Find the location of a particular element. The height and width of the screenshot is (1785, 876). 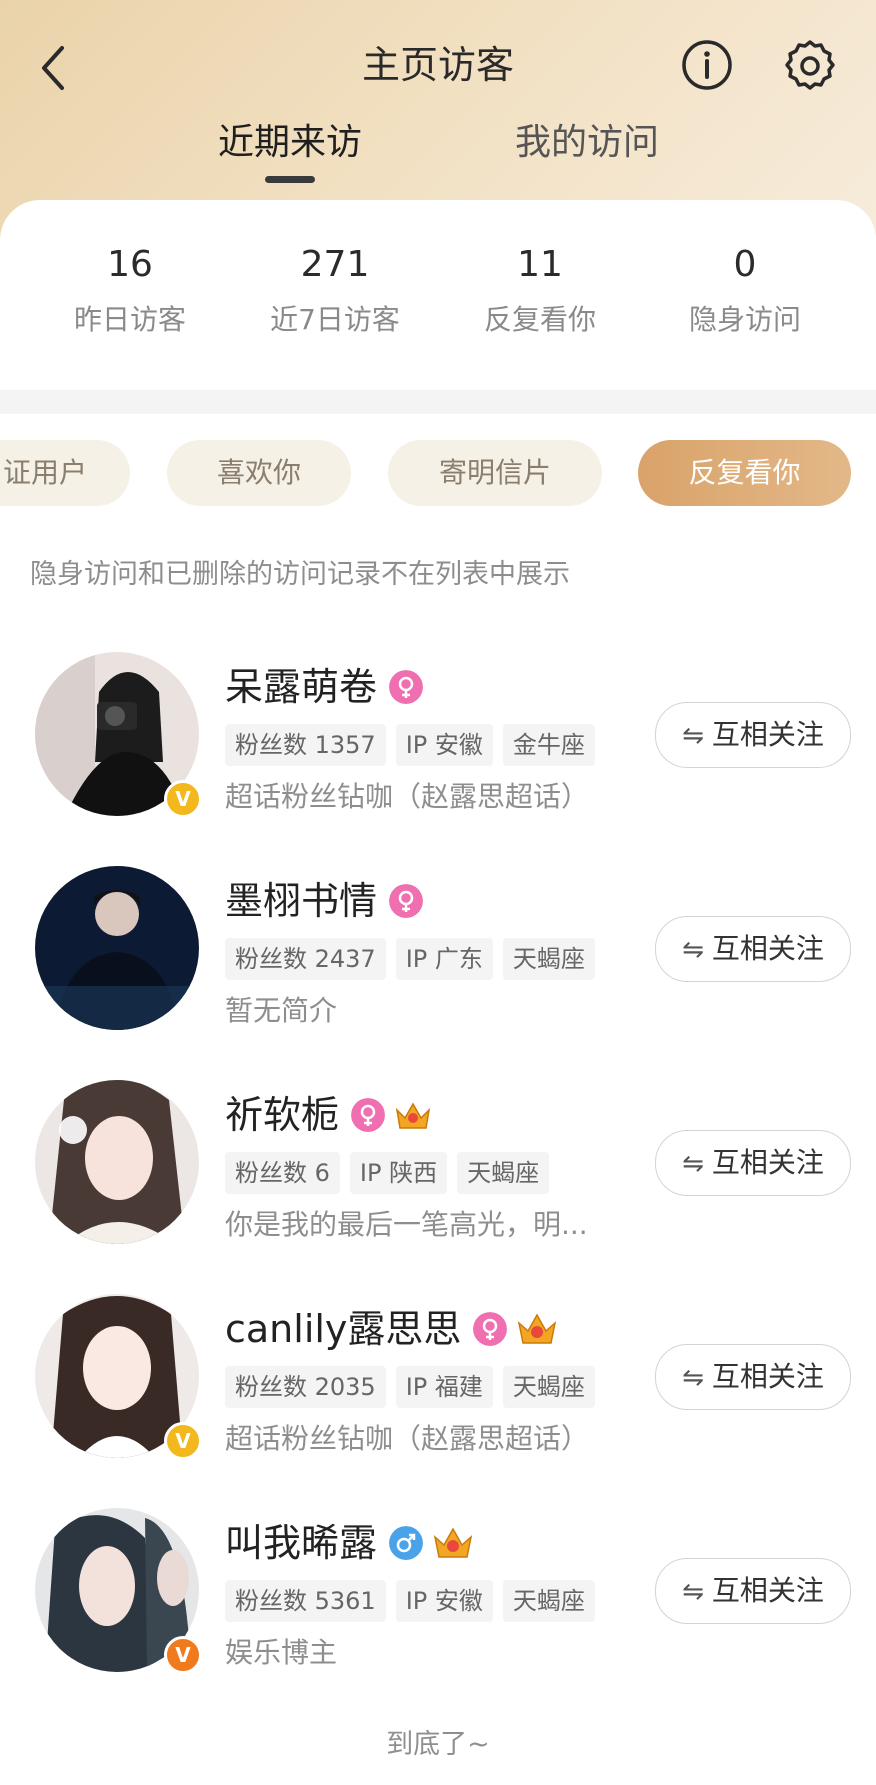

ip-tag: IP 福建 is located at coordinates (444, 1387).